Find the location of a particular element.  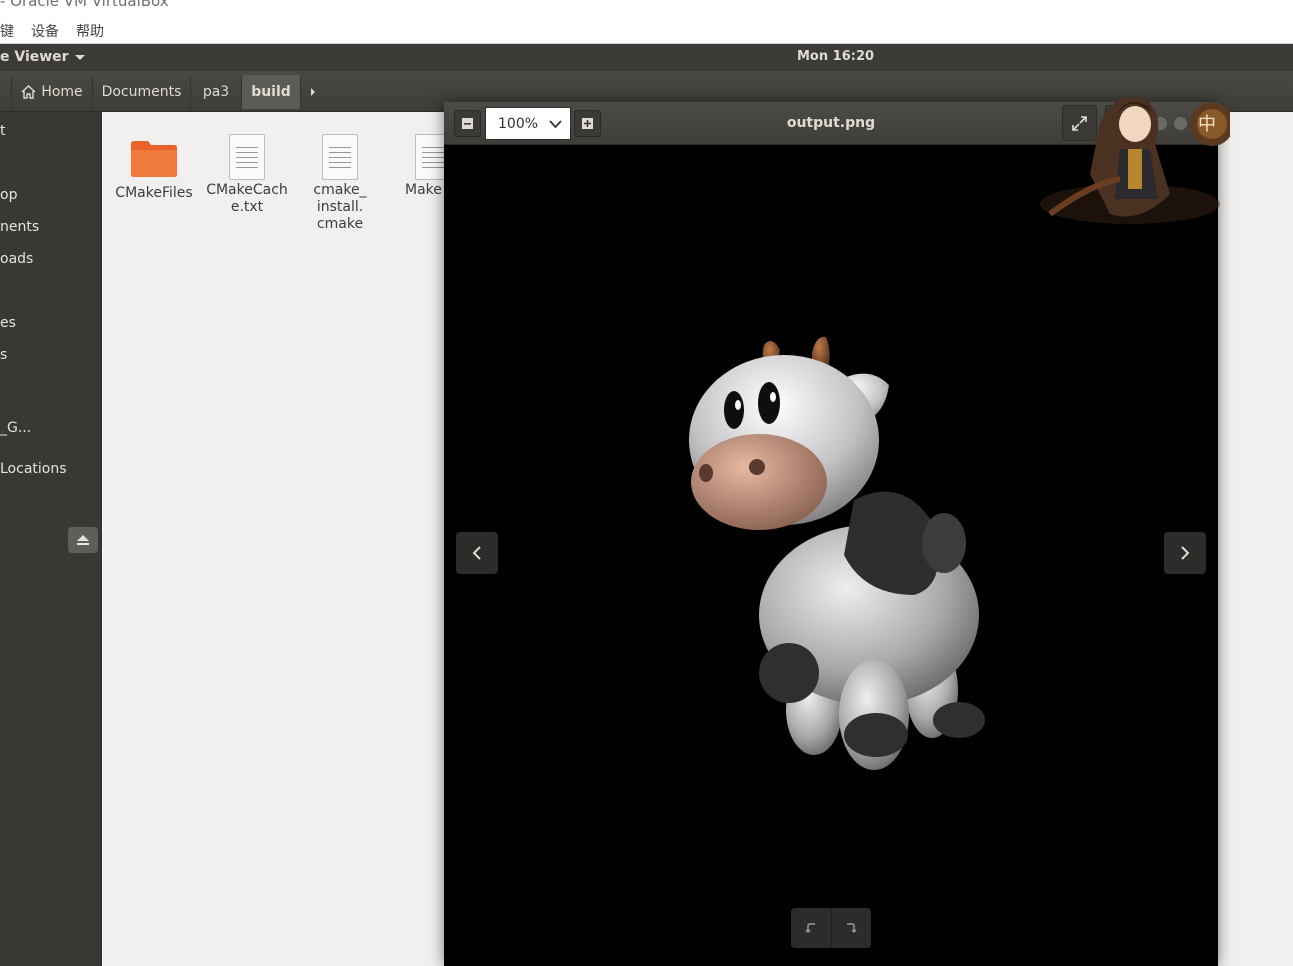

breadcrumb-build: build is located at coordinates (271, 92).